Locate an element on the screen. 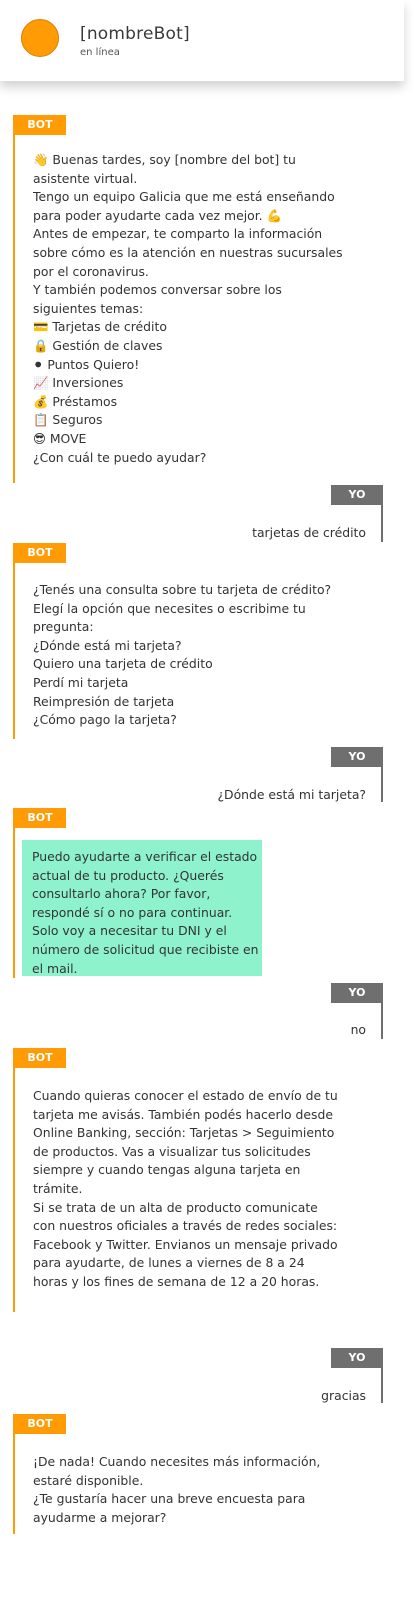 This screenshot has height=1605, width=414. user-message-4: gracias is located at coordinates (343, 1395).